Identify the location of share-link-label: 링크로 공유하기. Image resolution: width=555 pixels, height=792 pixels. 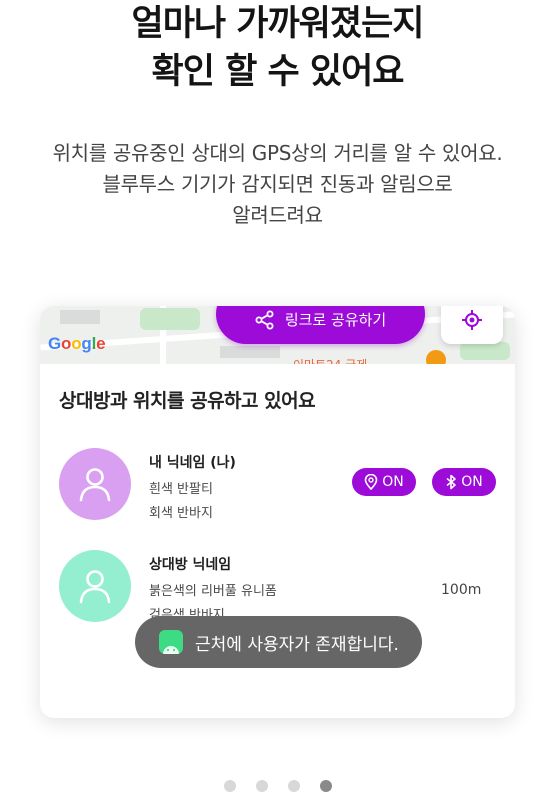
(335, 320).